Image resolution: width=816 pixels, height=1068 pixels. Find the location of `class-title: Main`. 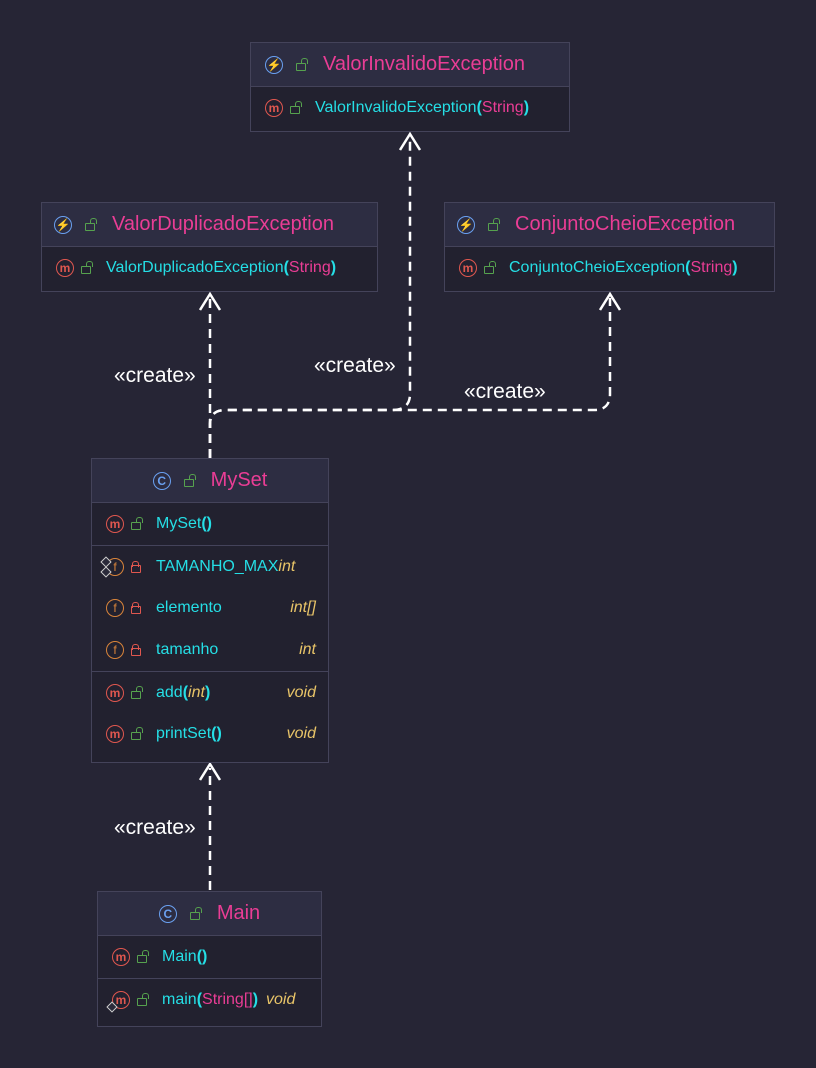

class-title: Main is located at coordinates (238, 913).